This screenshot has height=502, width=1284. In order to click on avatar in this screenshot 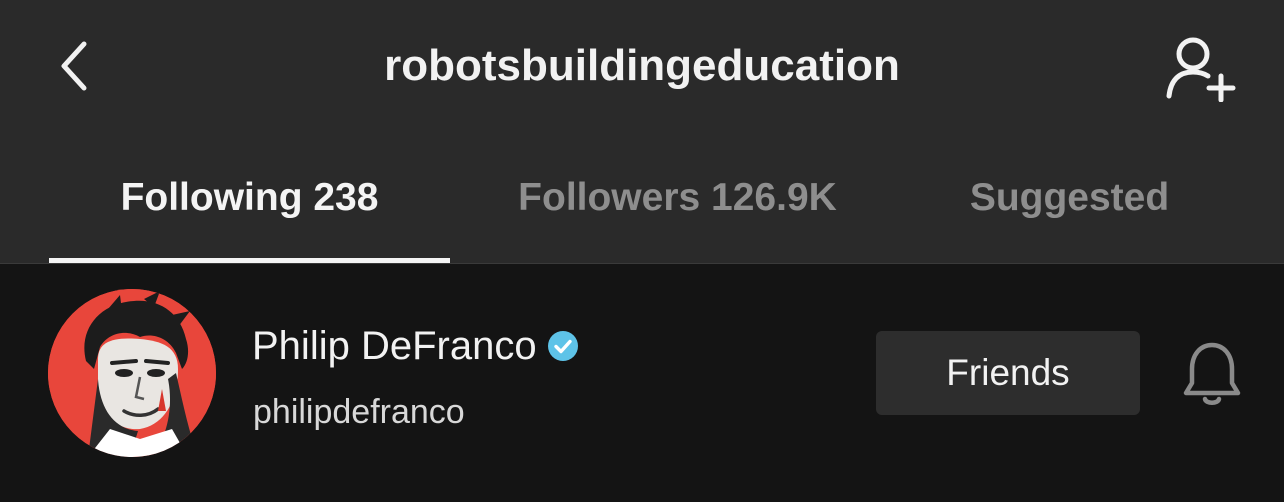, I will do `click(132, 373)`.